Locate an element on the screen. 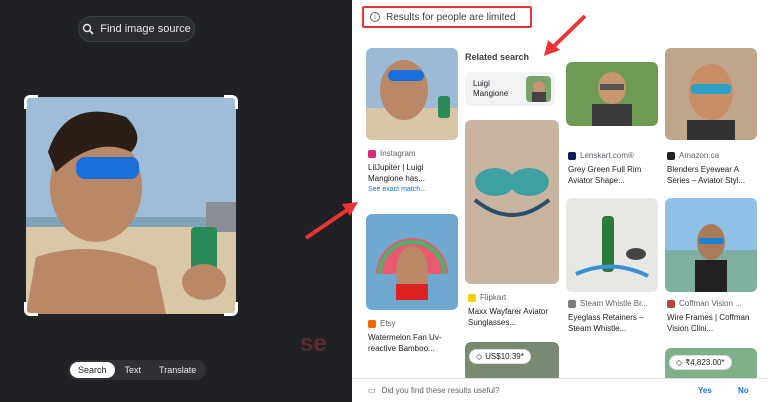 The height and width of the screenshot is (402, 768). source-label: Instagram is located at coordinates (398, 153).